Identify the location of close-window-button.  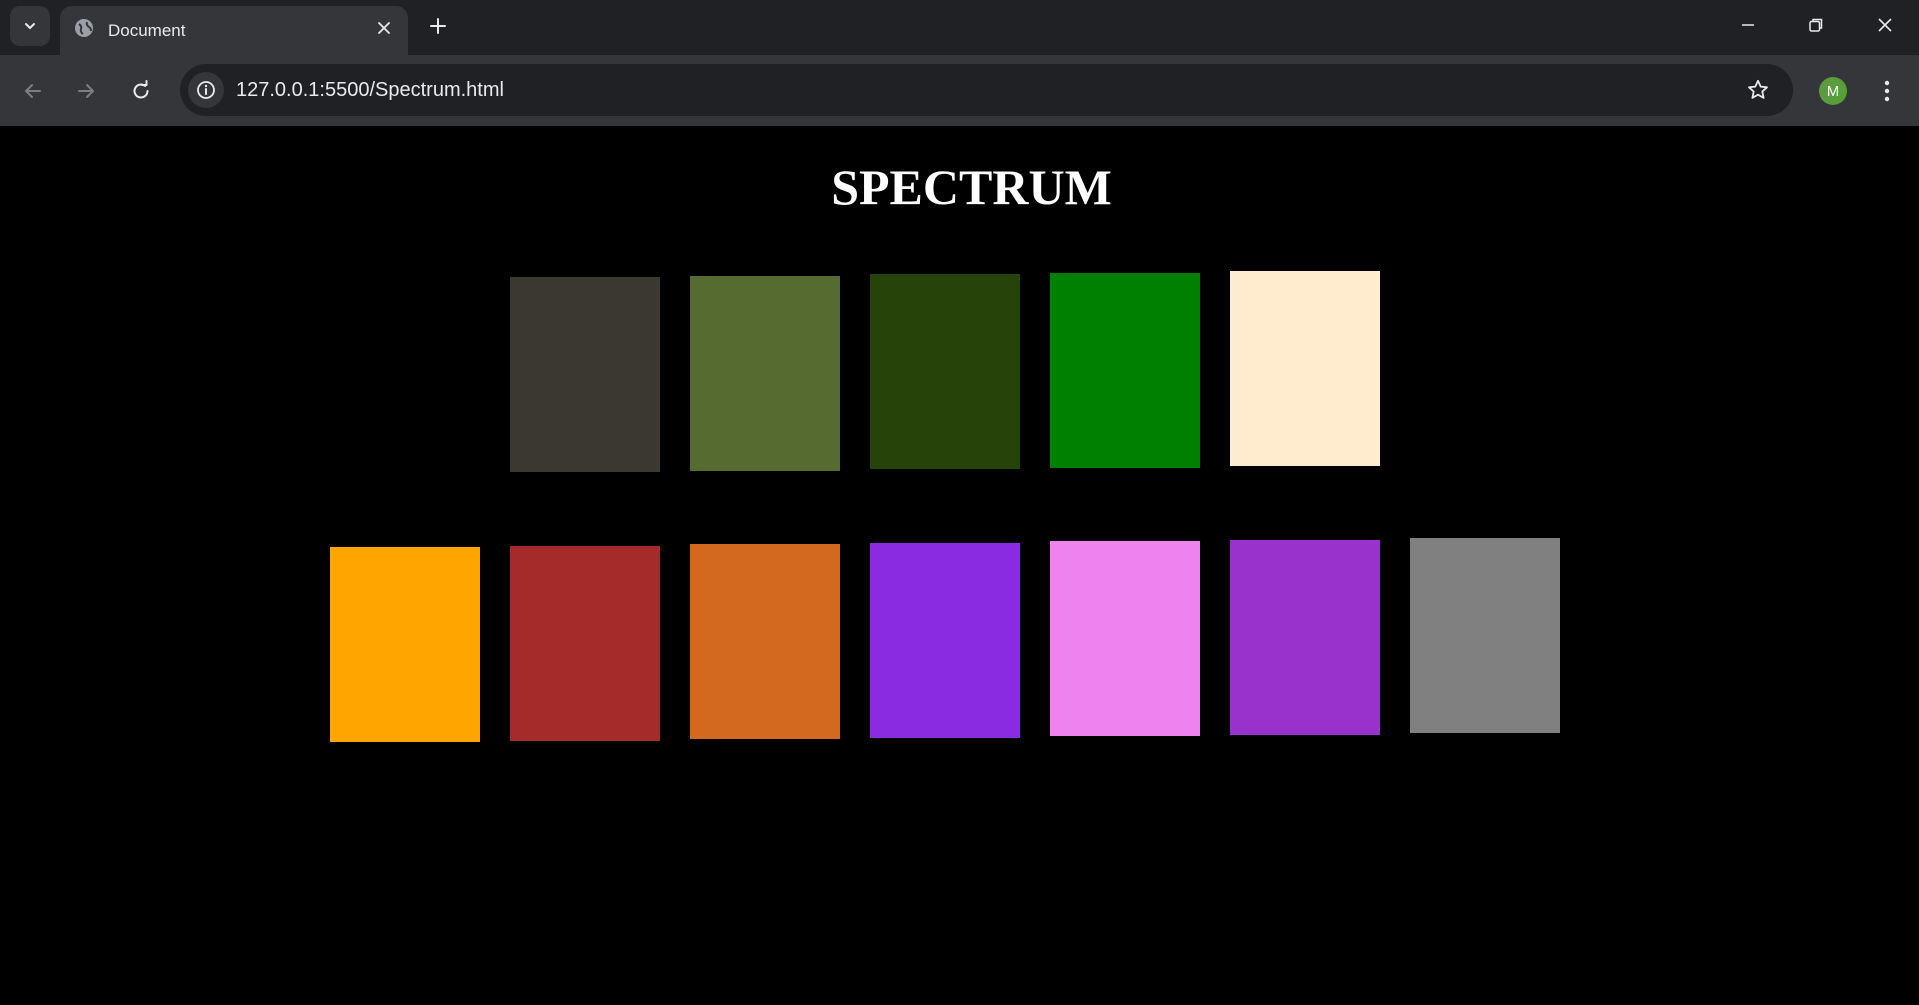
(1885, 25).